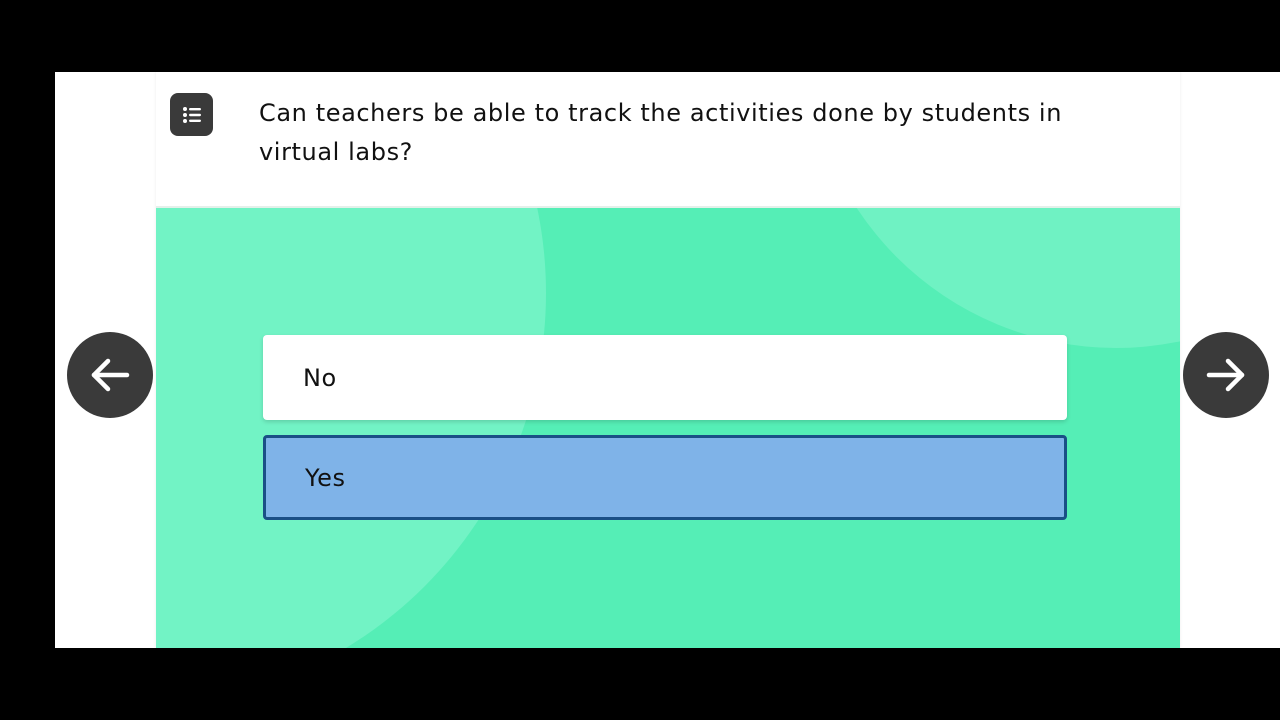 This screenshot has width=1280, height=720. What do you see at coordinates (325, 477) in the screenshot?
I see `option-label: Yes` at bounding box center [325, 477].